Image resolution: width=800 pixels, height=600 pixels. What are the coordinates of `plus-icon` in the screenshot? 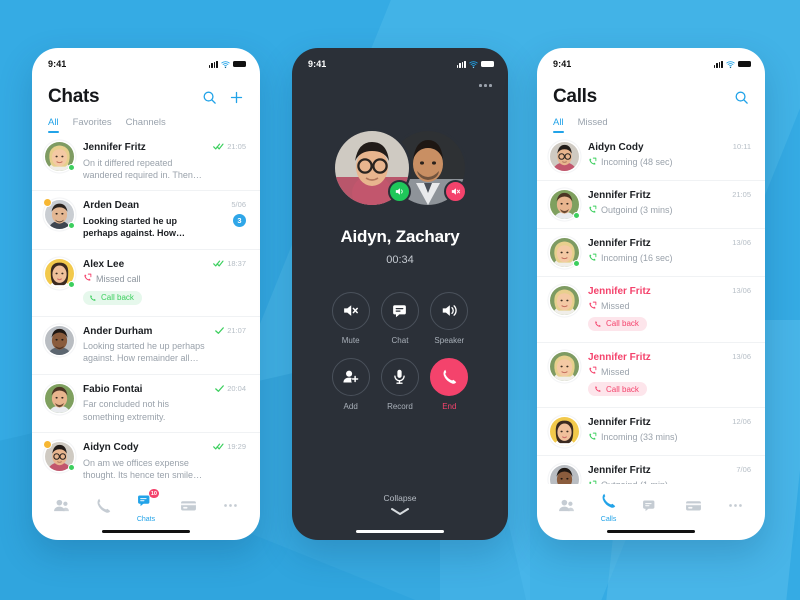 It's located at (236, 97).